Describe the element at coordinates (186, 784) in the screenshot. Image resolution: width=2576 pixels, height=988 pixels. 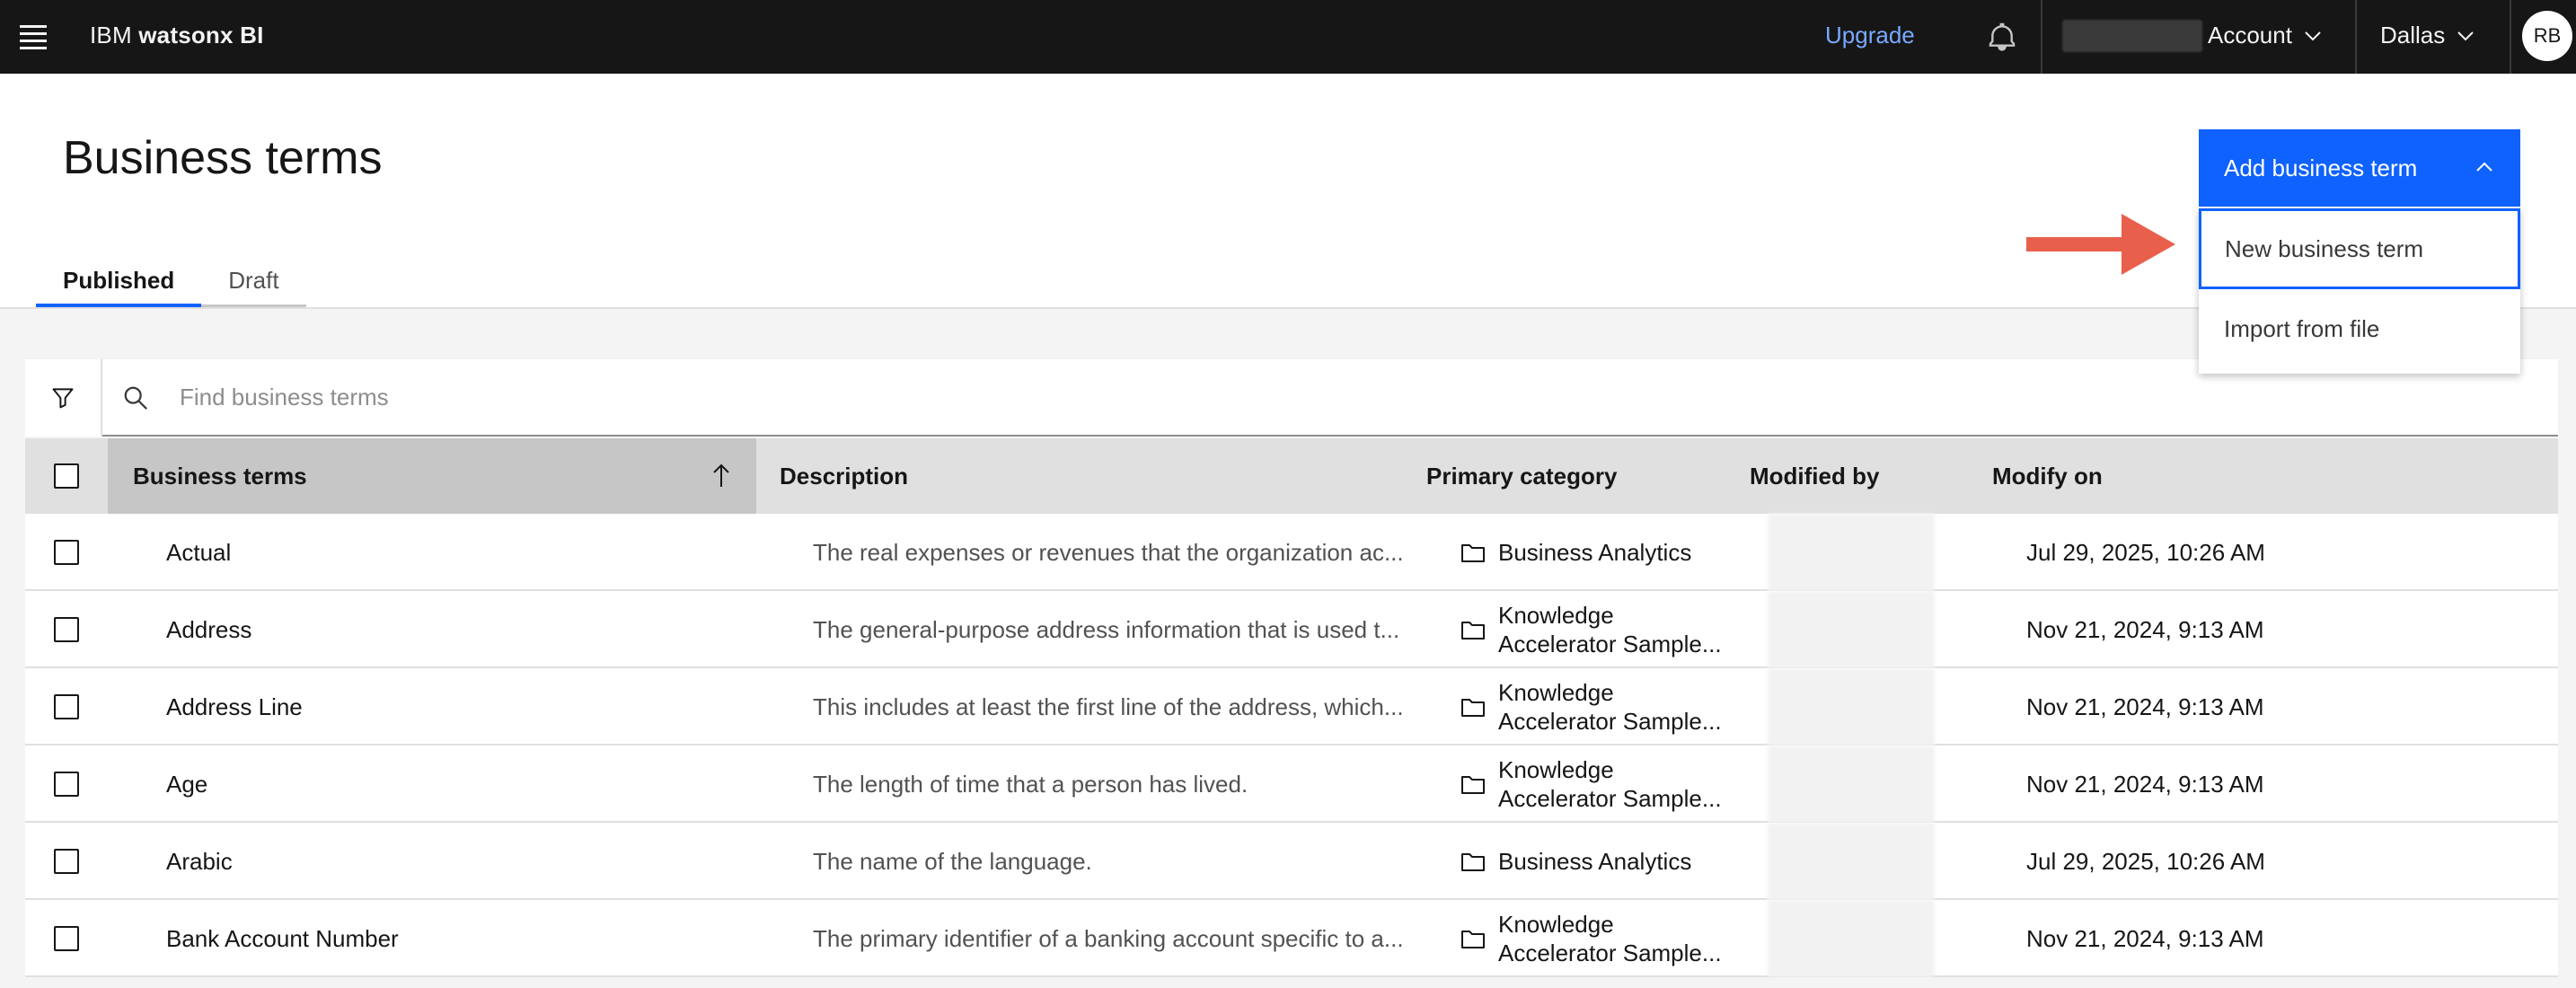
I see `term-name: Age` at that location.